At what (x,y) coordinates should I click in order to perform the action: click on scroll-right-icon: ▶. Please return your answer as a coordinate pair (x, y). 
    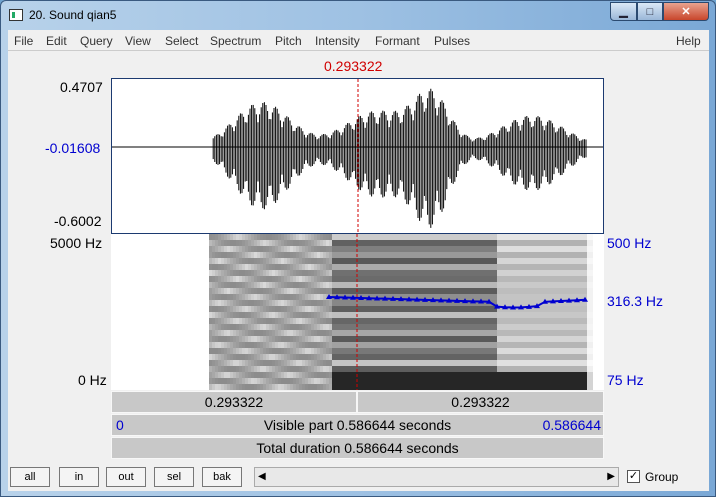
    Looking at the image, I should click on (611, 476).